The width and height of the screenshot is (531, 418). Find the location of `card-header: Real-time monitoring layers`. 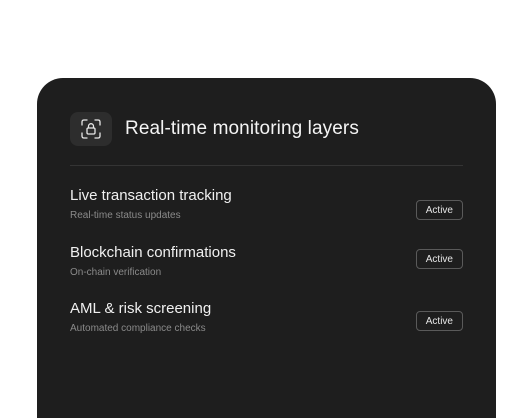

card-header: Real-time monitoring layers is located at coordinates (266, 129).